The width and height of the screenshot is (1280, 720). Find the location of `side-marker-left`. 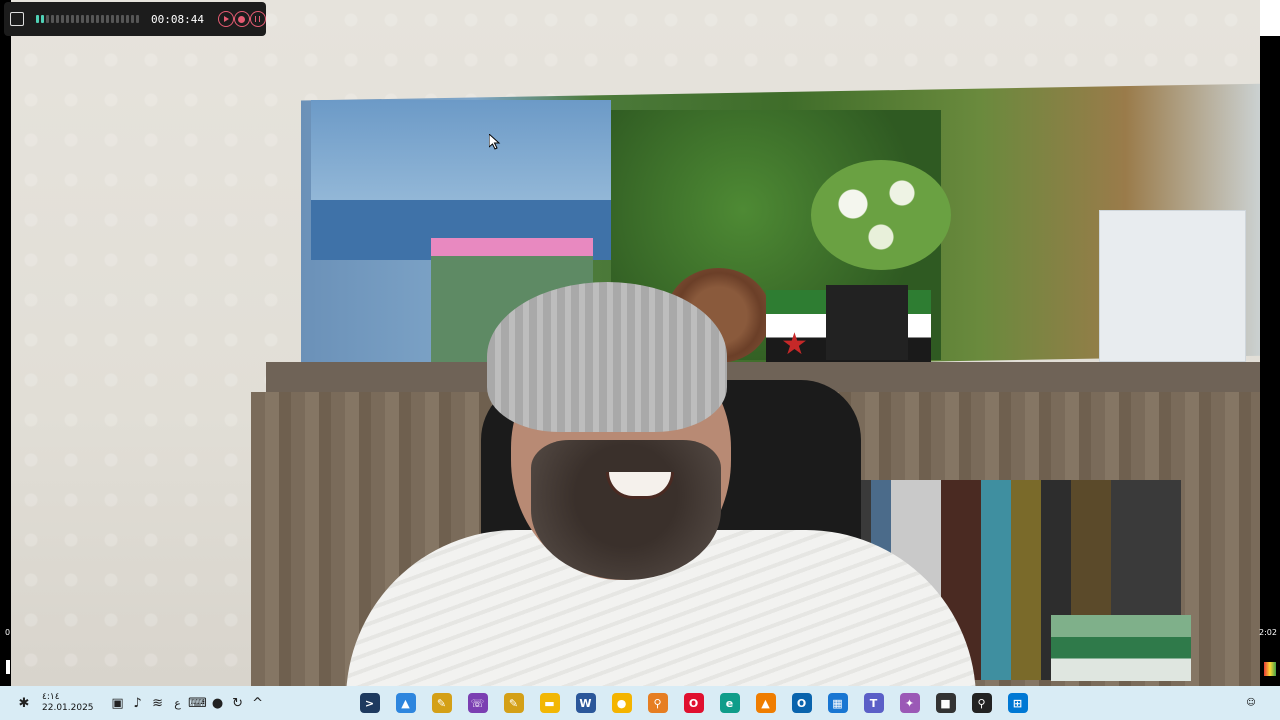

side-marker-left is located at coordinates (8, 667).